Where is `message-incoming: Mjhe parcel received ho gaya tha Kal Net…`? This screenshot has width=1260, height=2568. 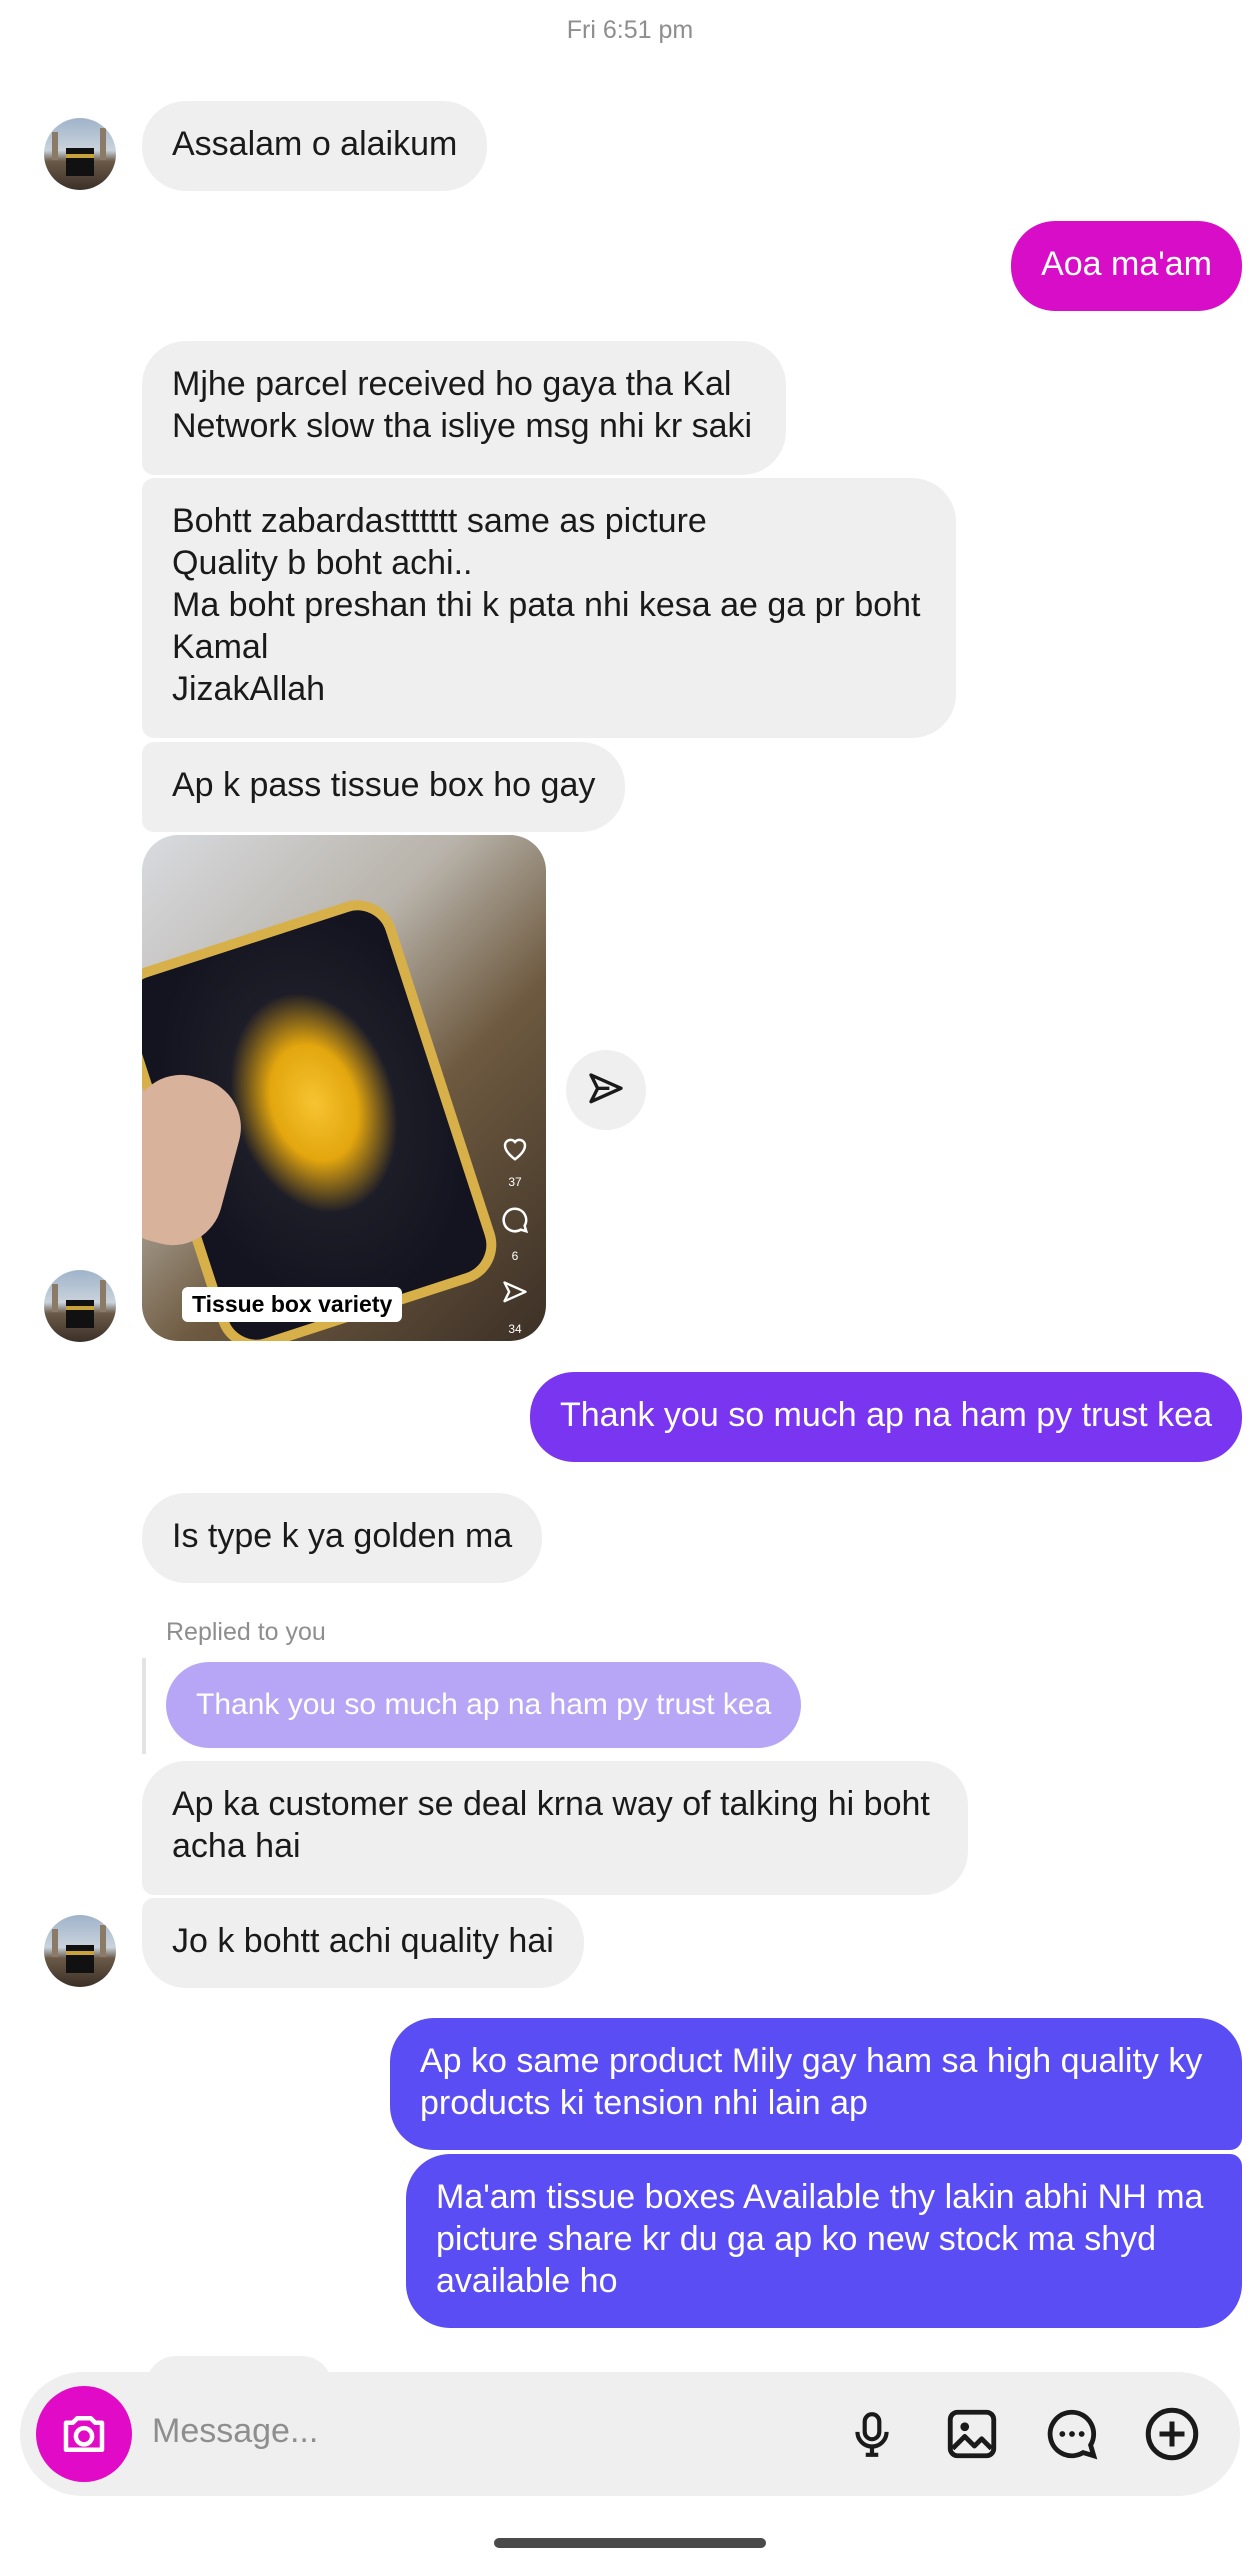 message-incoming: Mjhe parcel received ho gaya tha Kal Net… is located at coordinates (464, 408).